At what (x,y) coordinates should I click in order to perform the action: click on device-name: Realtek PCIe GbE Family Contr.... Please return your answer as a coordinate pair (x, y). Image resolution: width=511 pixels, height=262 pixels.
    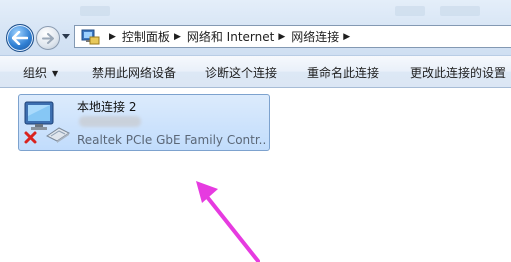
    Looking at the image, I should click on (172, 140).